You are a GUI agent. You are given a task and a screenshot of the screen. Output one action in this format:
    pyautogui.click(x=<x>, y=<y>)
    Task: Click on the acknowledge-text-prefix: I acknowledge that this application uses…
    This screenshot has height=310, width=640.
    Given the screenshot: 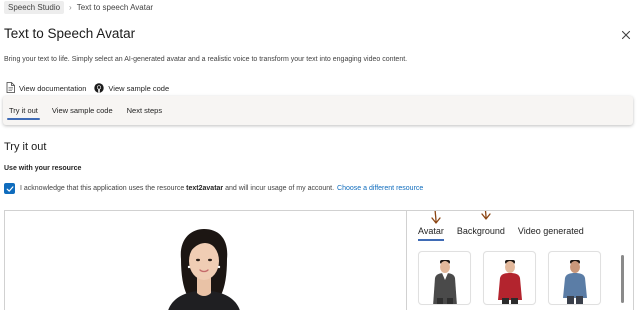 What is the action you would take?
    pyautogui.click(x=102, y=188)
    